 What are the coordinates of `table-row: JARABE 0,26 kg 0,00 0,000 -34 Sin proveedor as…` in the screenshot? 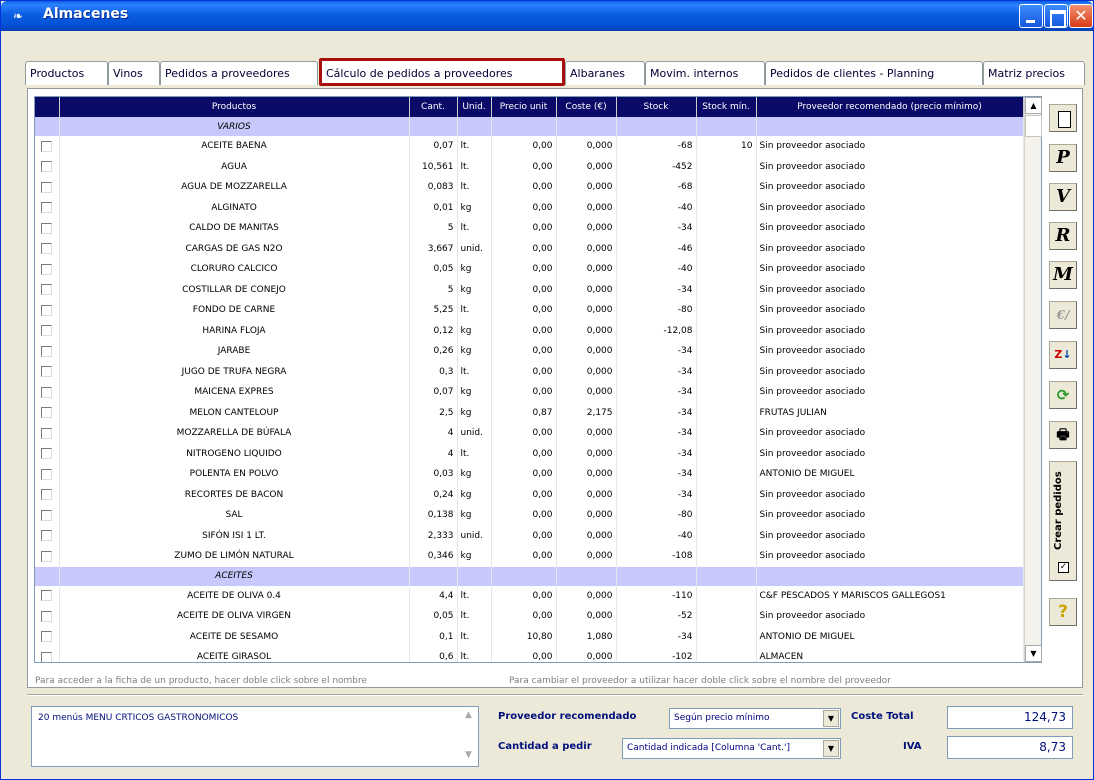 It's located at (529, 351).